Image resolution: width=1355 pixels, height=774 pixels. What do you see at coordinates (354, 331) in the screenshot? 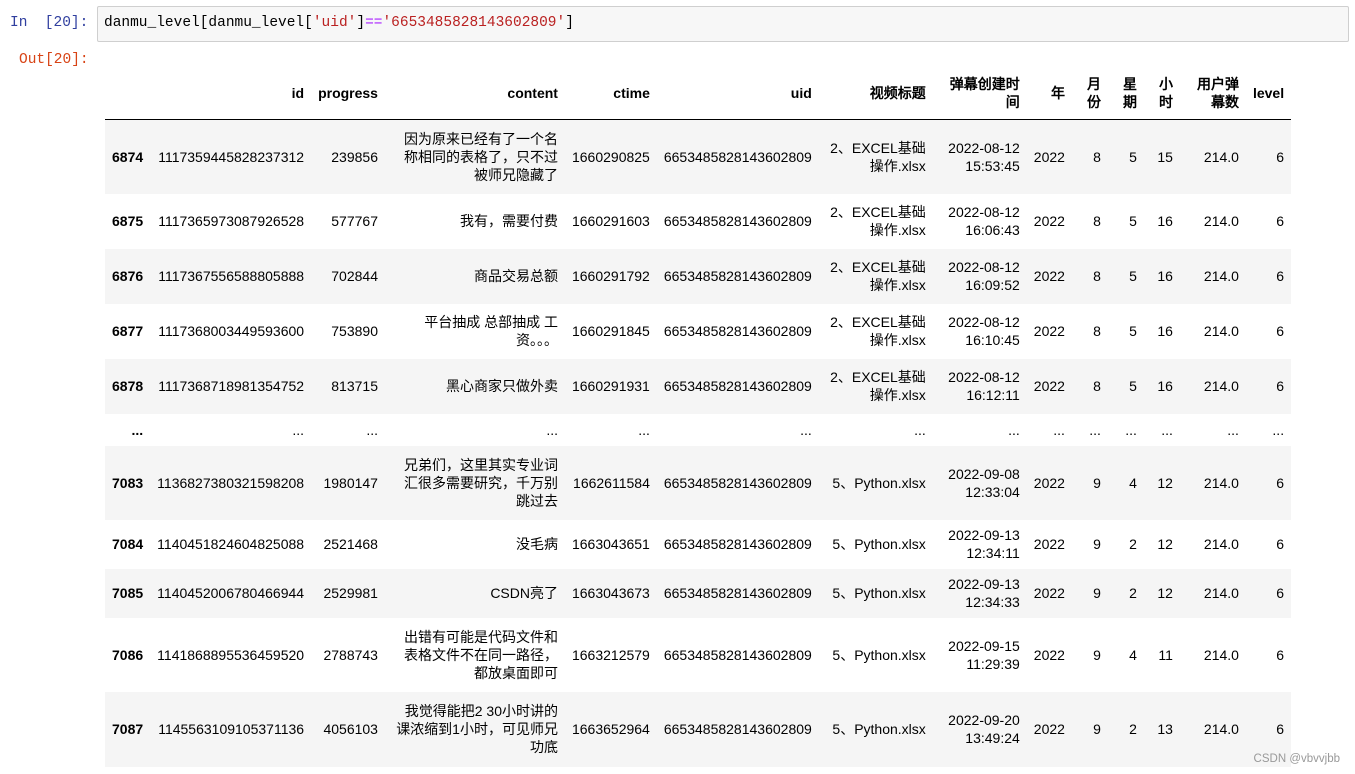
I see `table-cell: 753890` at bounding box center [354, 331].